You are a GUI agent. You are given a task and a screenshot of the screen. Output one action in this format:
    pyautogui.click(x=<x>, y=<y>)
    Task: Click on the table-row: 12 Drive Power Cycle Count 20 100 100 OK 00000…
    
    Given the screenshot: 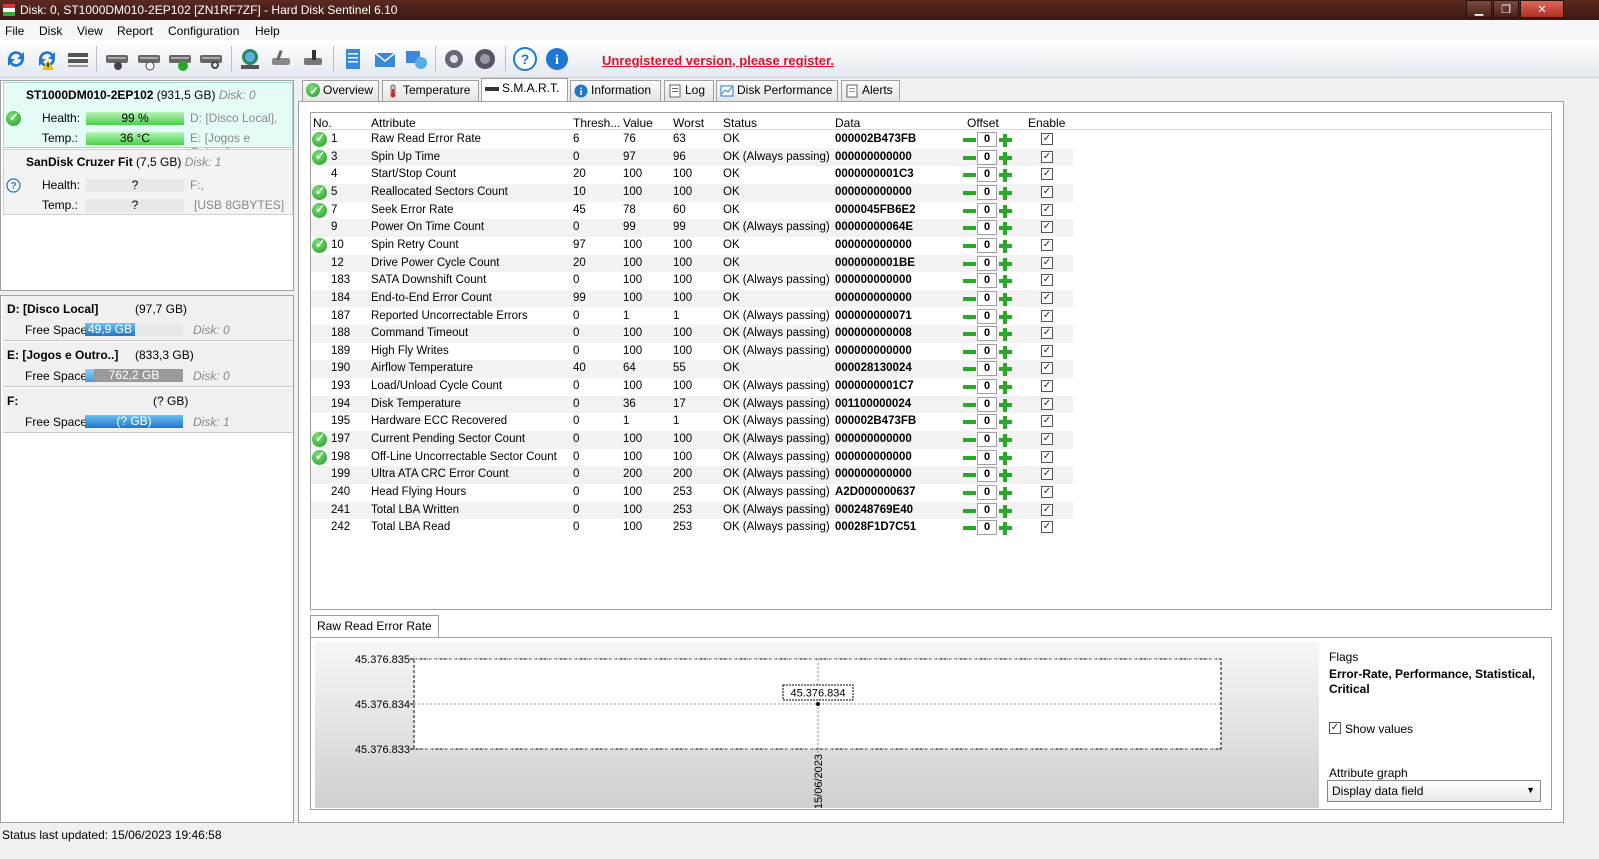 What is the action you would take?
    pyautogui.click(x=692, y=263)
    